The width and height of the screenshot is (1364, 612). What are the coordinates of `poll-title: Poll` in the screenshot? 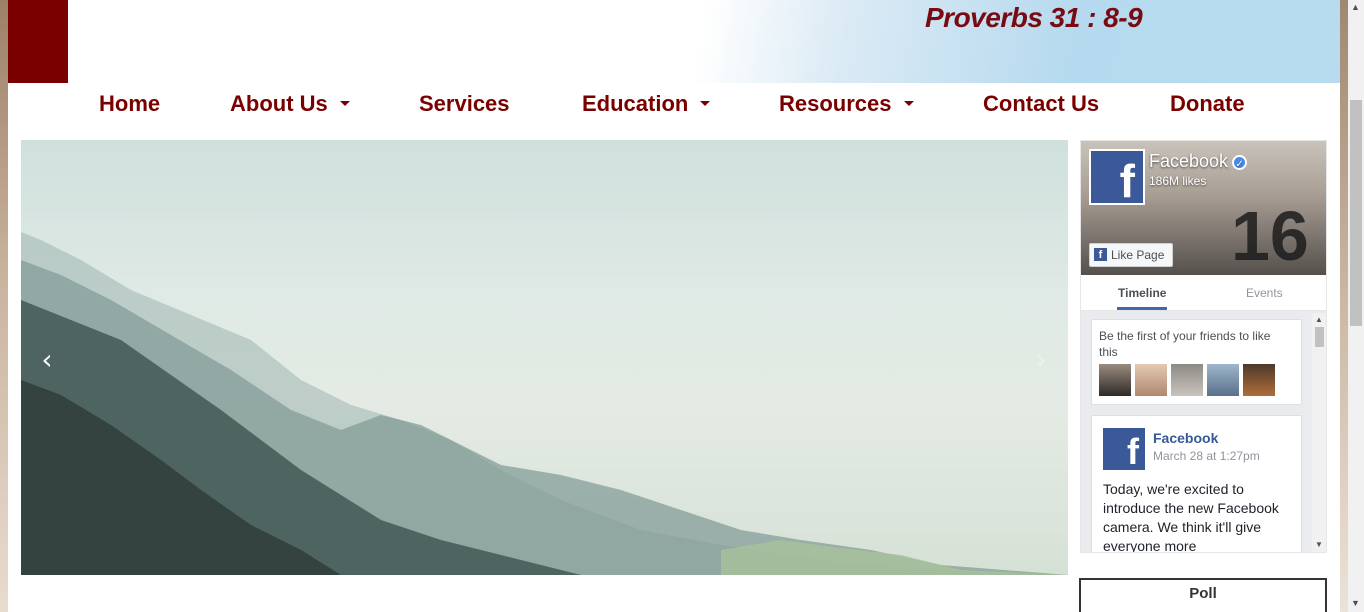 It's located at (1203, 593).